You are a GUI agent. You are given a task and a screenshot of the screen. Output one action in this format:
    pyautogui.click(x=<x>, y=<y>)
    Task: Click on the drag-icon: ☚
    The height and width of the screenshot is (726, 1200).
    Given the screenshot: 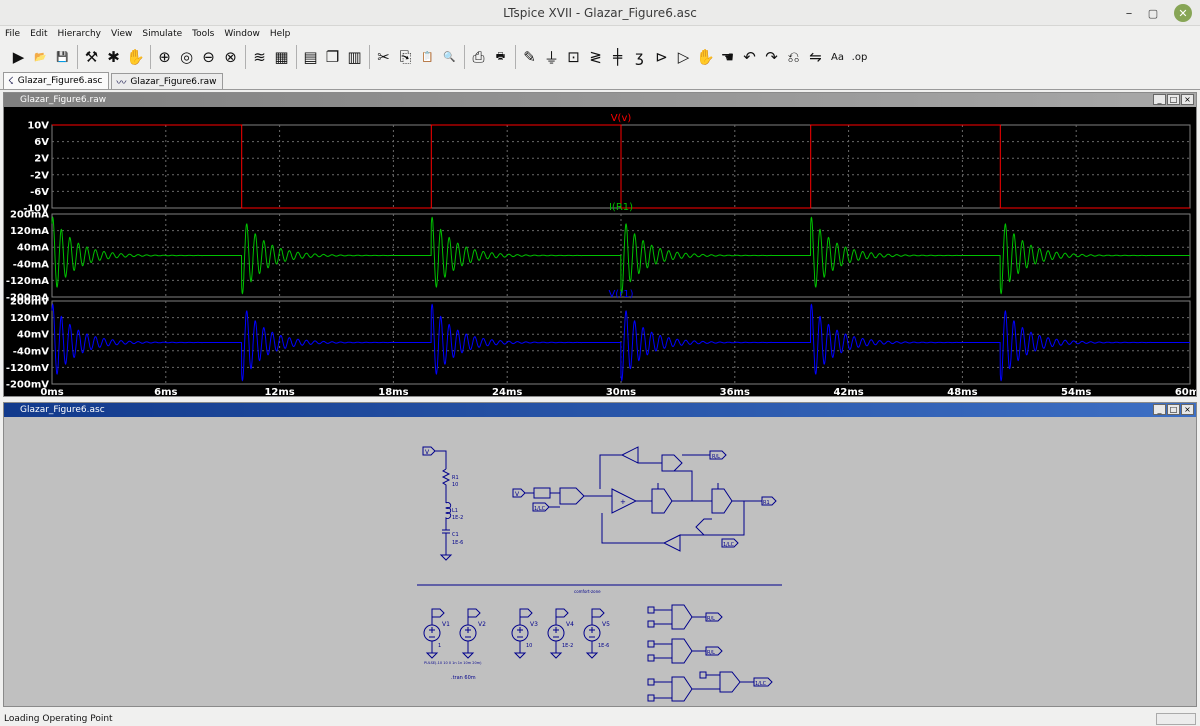 What is the action you would take?
    pyautogui.click(x=727, y=57)
    